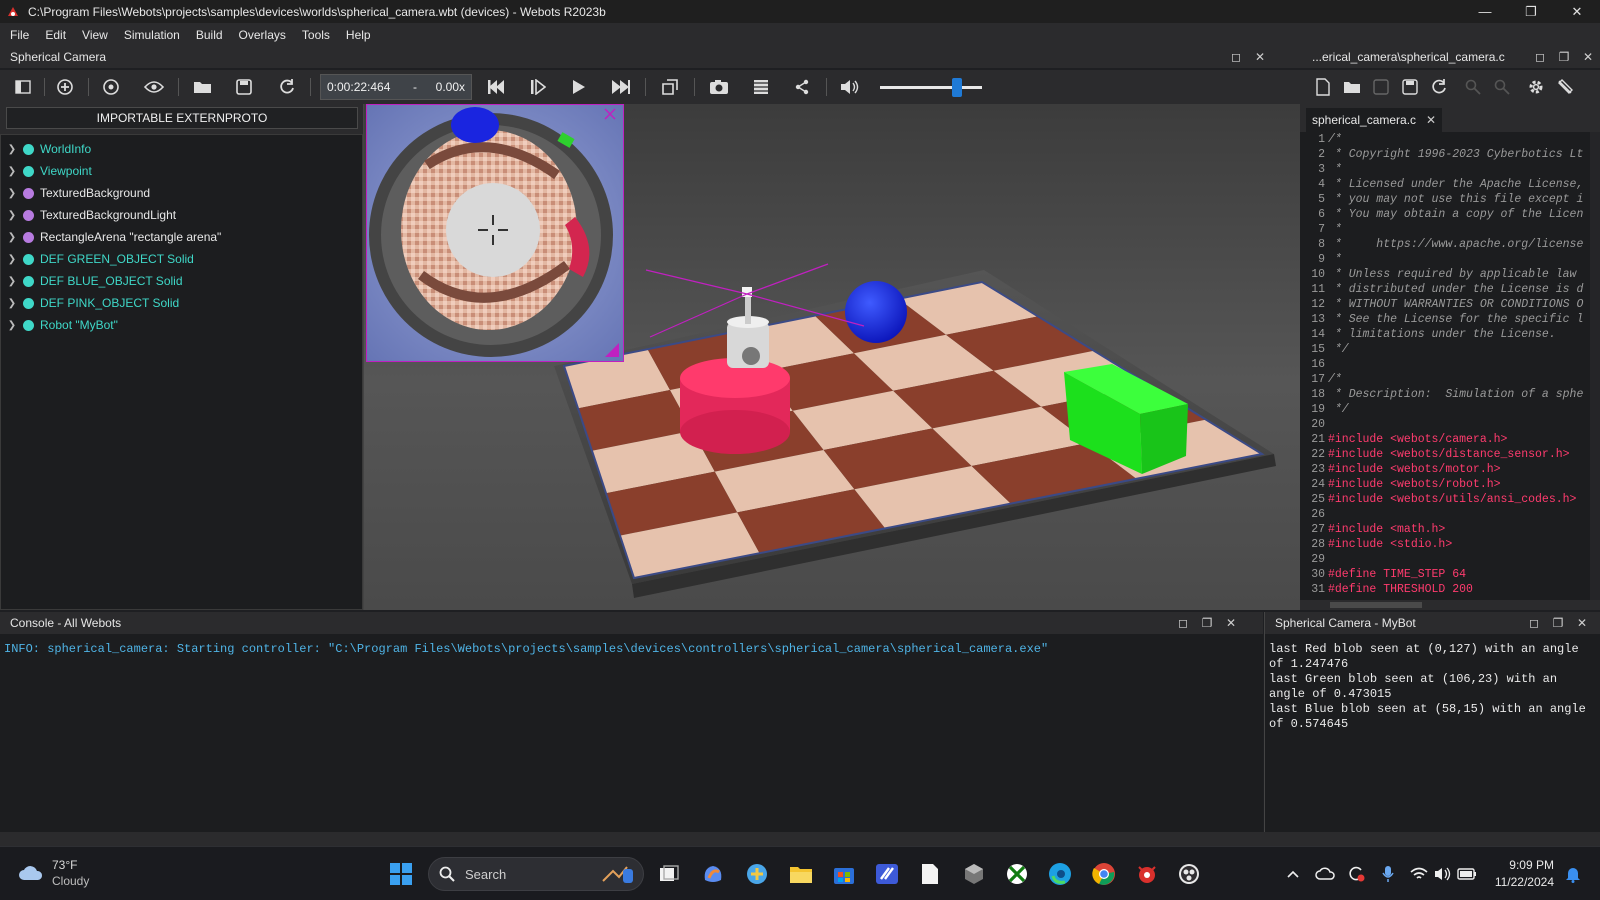  Describe the element at coordinates (579, 87) in the screenshot. I see `play-icon` at that location.